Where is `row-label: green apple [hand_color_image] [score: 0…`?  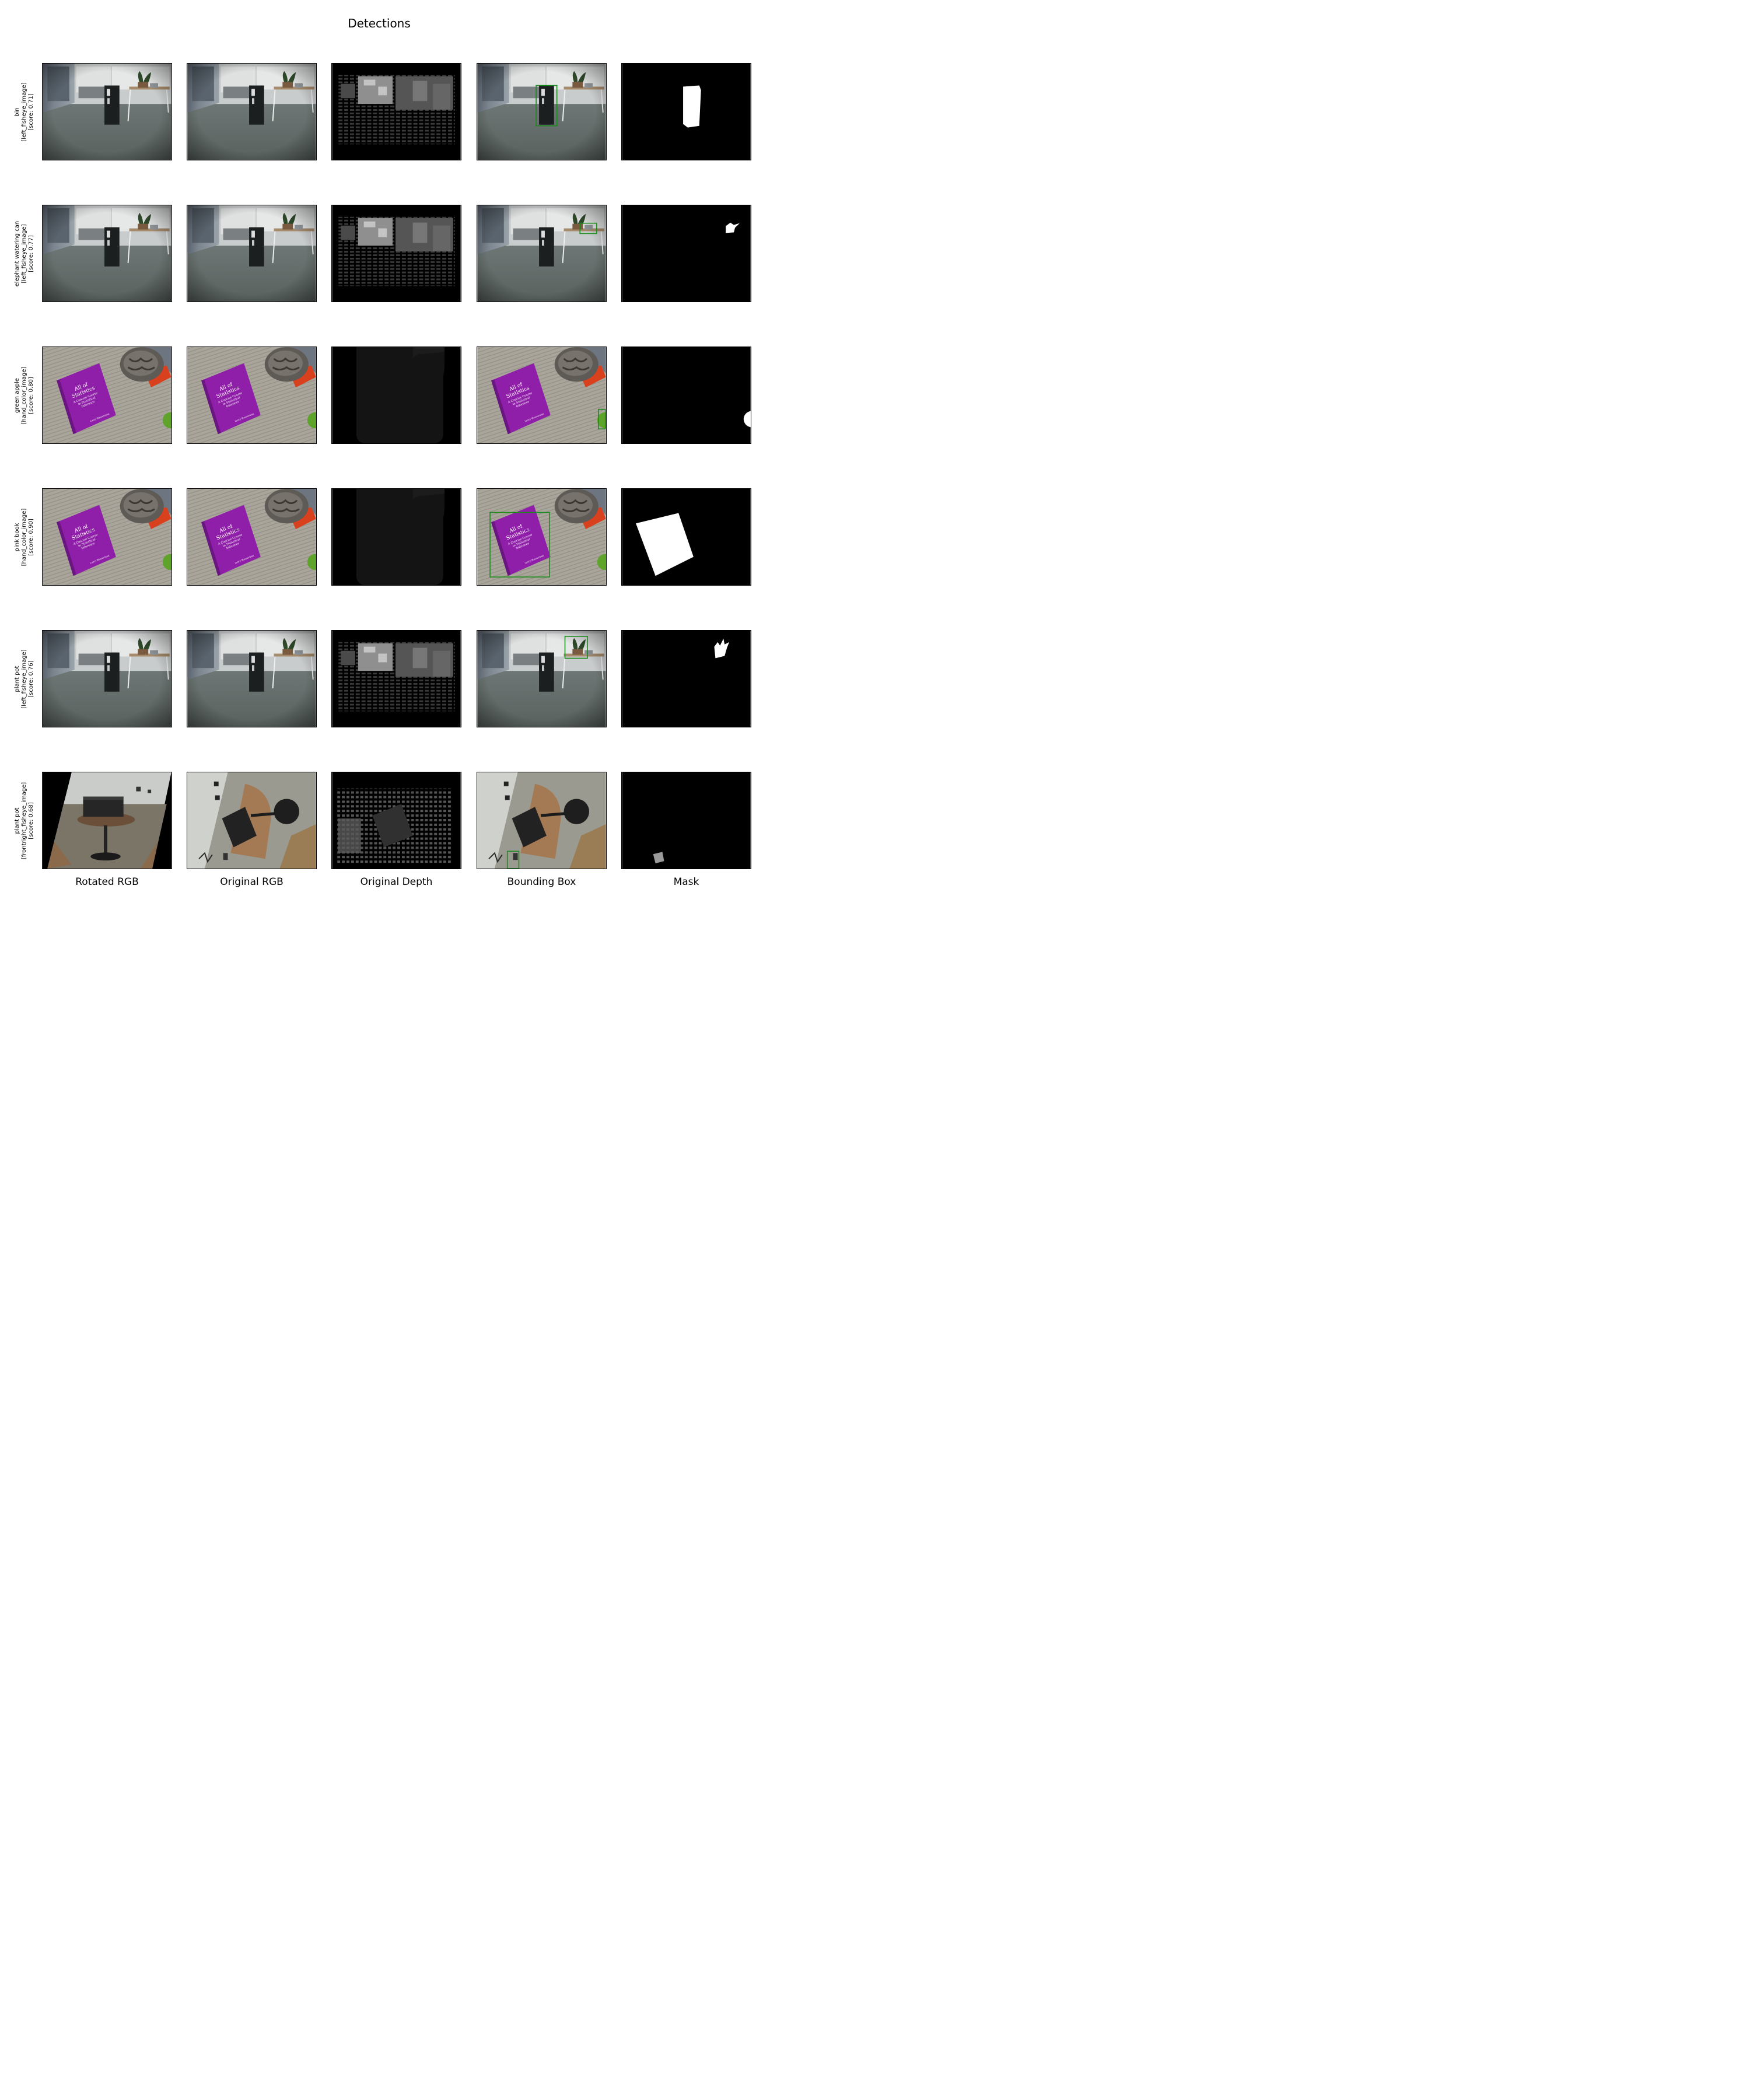 row-label: green apple [hand_color_image] [score: 0… is located at coordinates (24, 395).